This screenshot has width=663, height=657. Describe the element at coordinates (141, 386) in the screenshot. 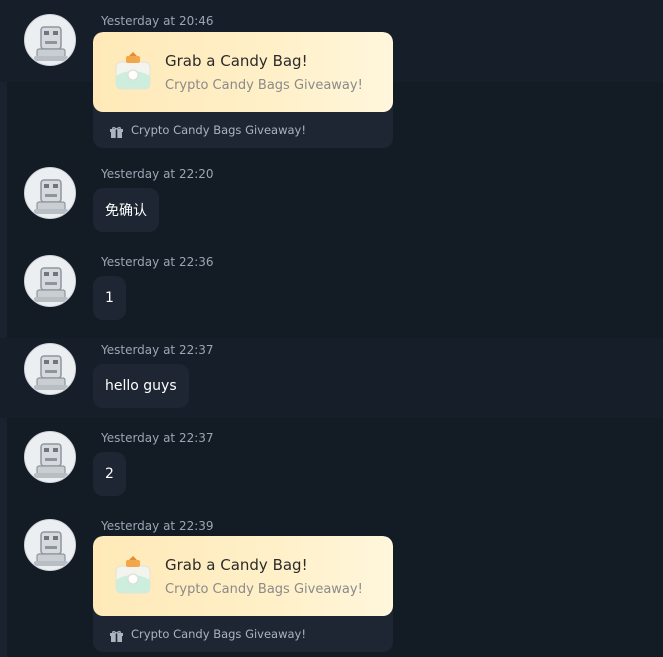

I see `message-bubble: hello guys` at that location.